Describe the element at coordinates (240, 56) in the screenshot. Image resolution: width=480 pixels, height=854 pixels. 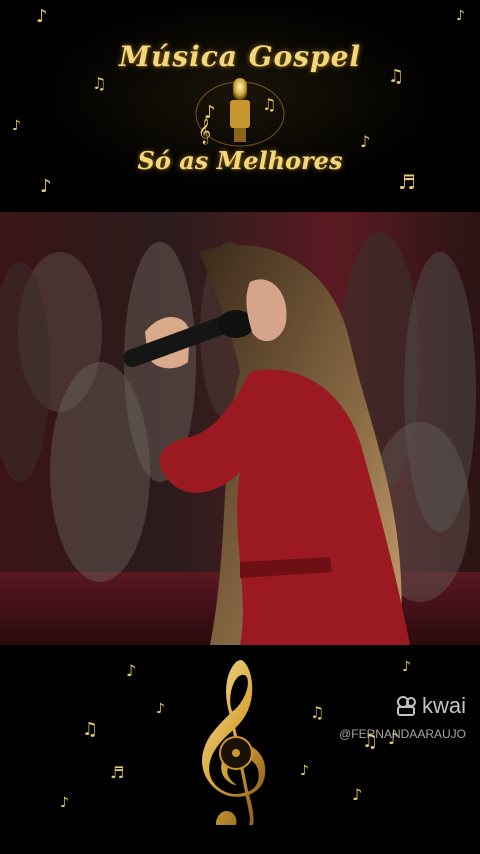
I see `banner-title: Música Gospel` at that location.